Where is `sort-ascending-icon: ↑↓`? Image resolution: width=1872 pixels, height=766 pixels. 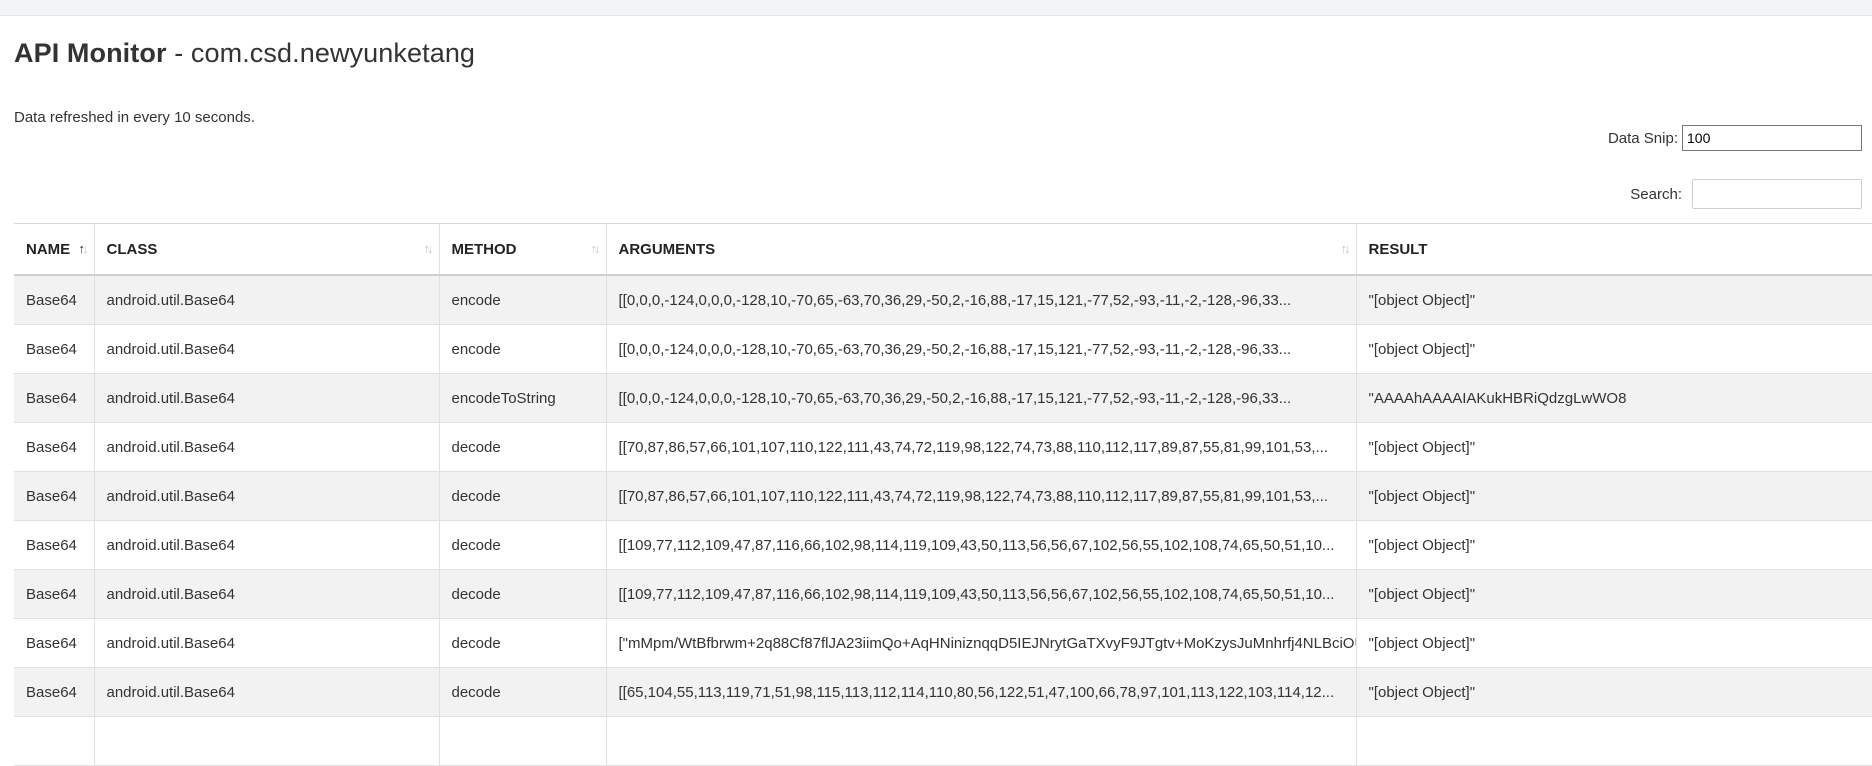 sort-ascending-icon: ↑↓ is located at coordinates (84, 248).